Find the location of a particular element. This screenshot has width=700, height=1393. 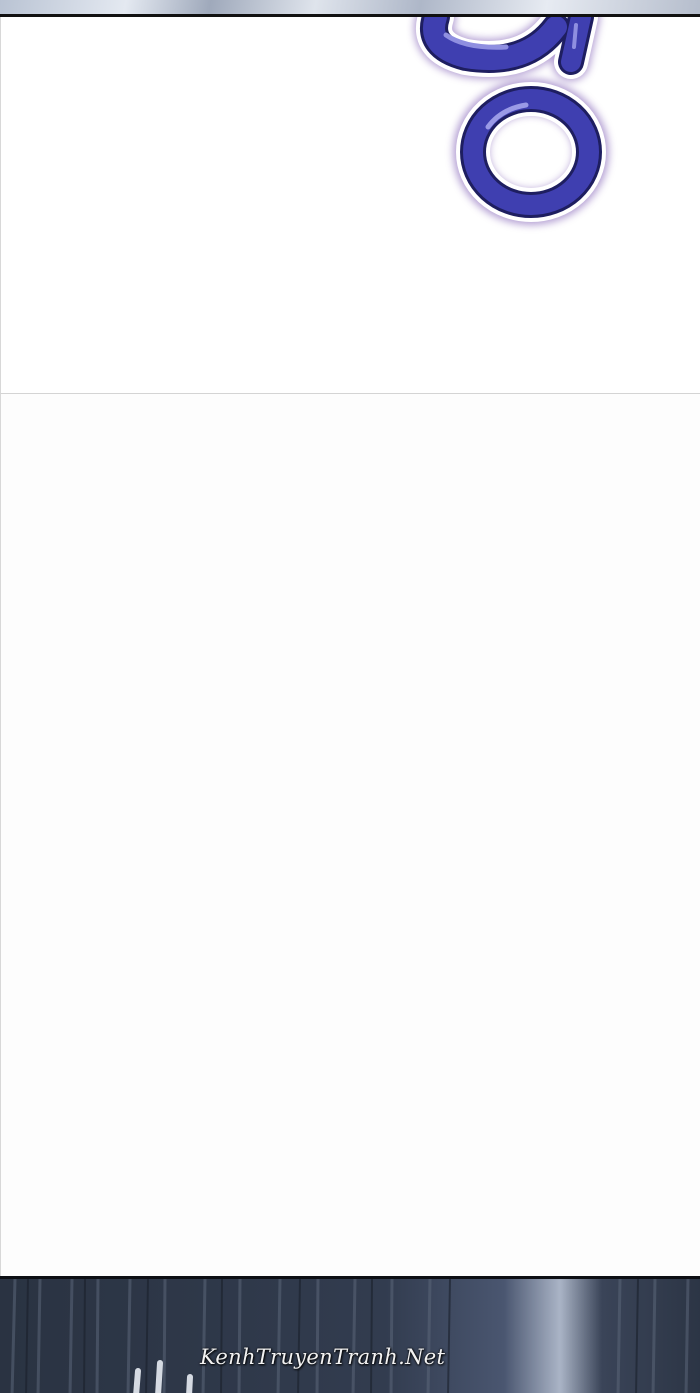

top-panel-edge is located at coordinates (350, 8).